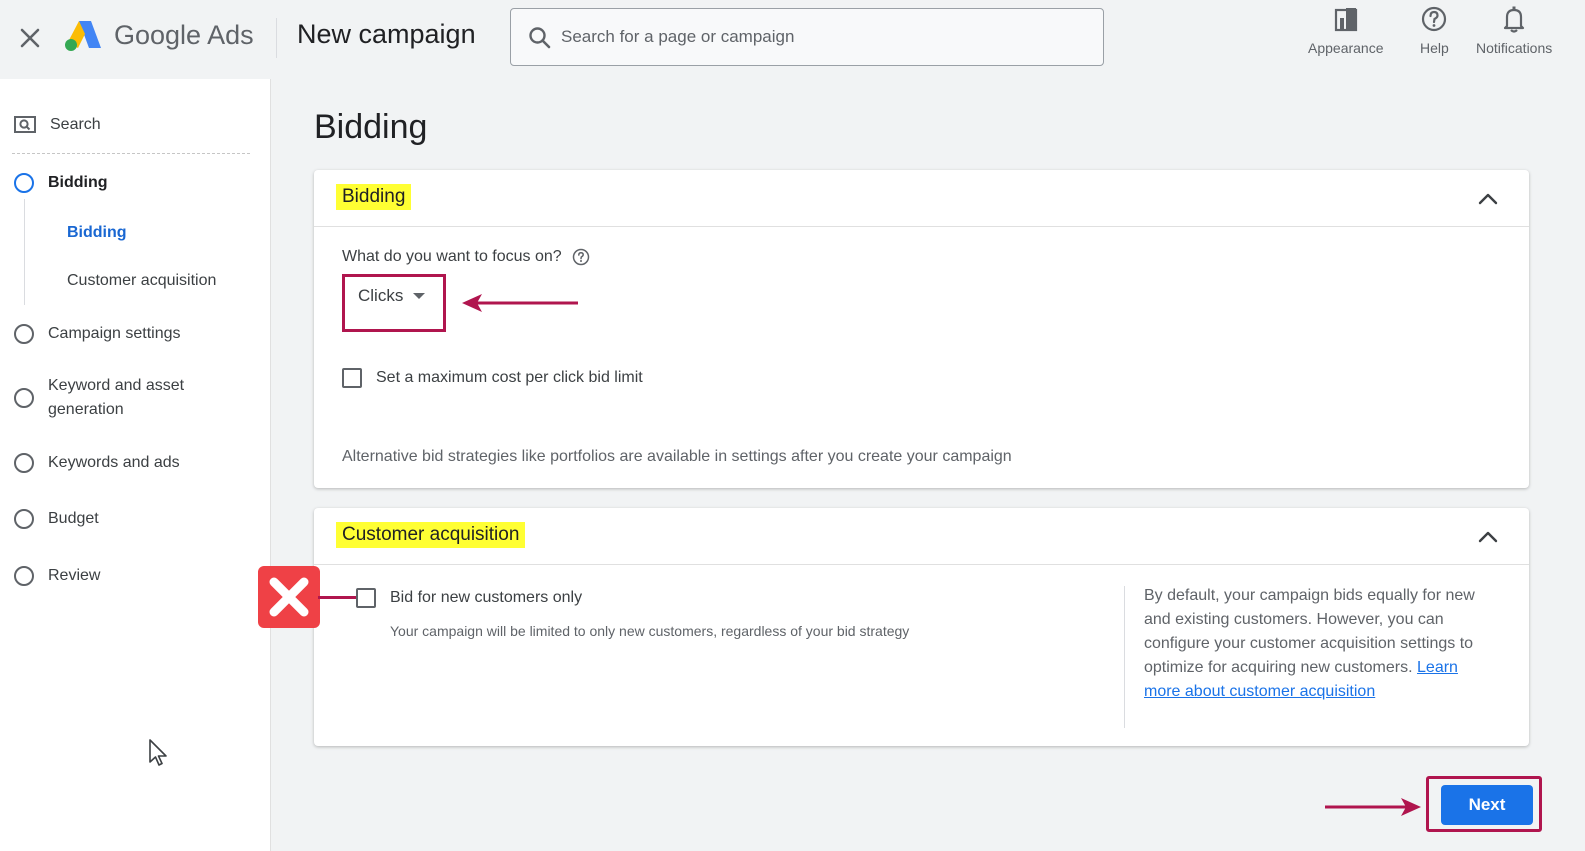  Describe the element at coordinates (158, 752) in the screenshot. I see `mouse-cursor-icon` at that location.